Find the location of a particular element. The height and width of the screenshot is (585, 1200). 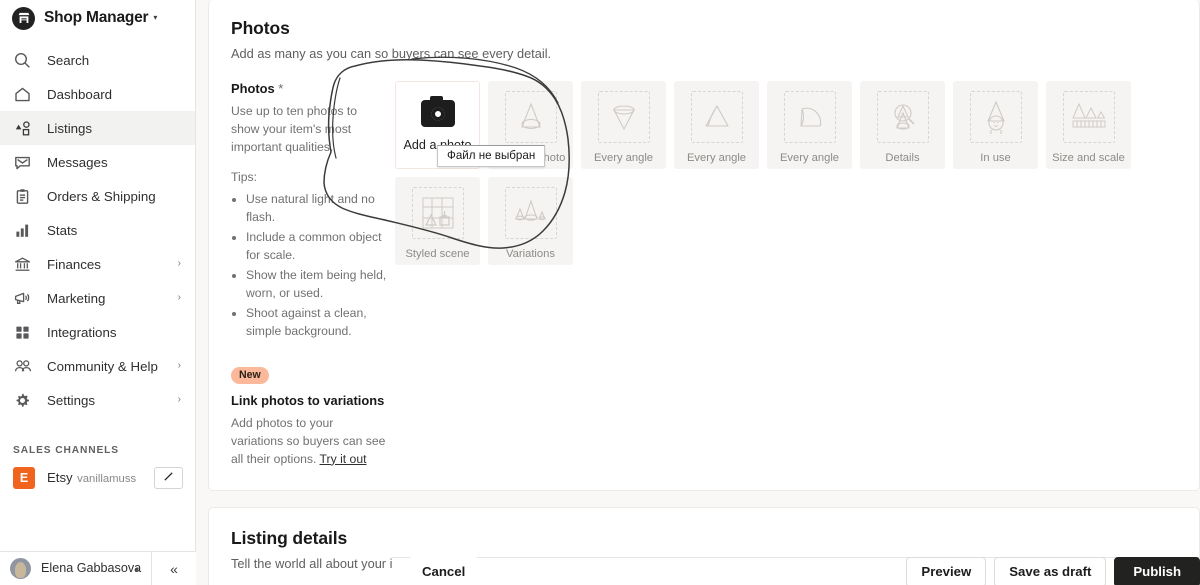

people-icon is located at coordinates (22, 366).